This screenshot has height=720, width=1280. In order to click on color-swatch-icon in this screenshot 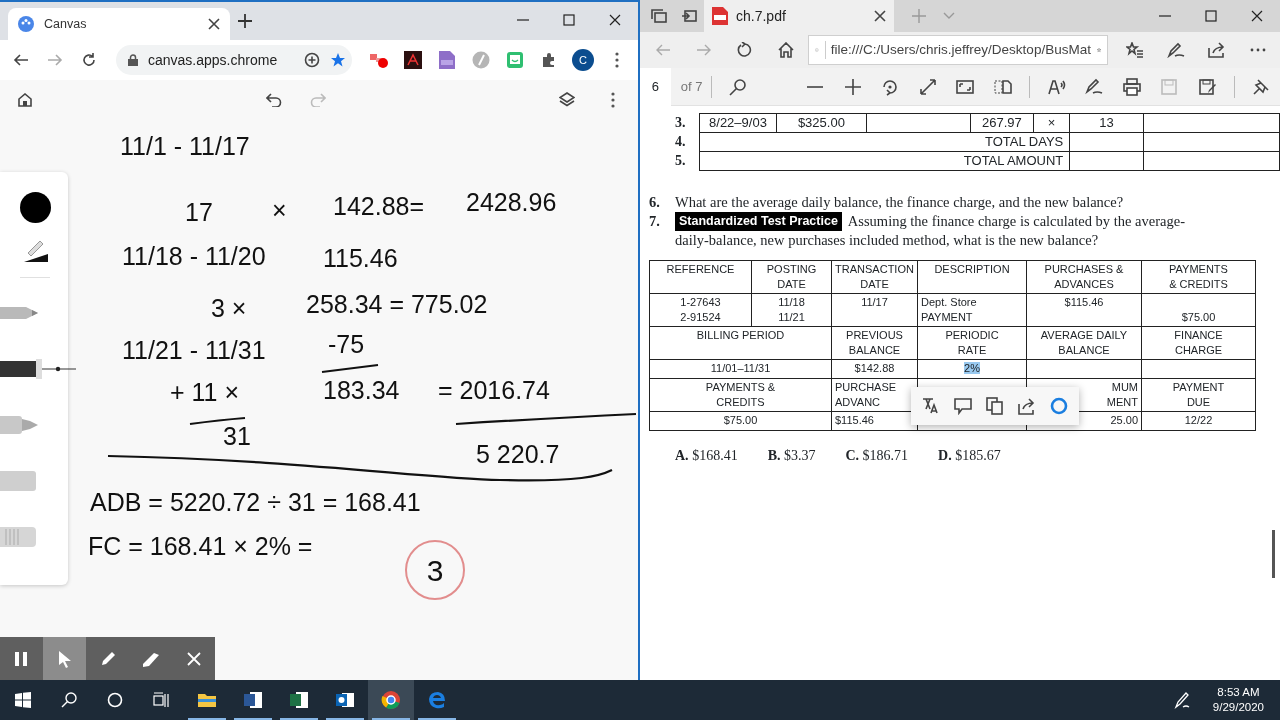, I will do `click(35, 207)`.